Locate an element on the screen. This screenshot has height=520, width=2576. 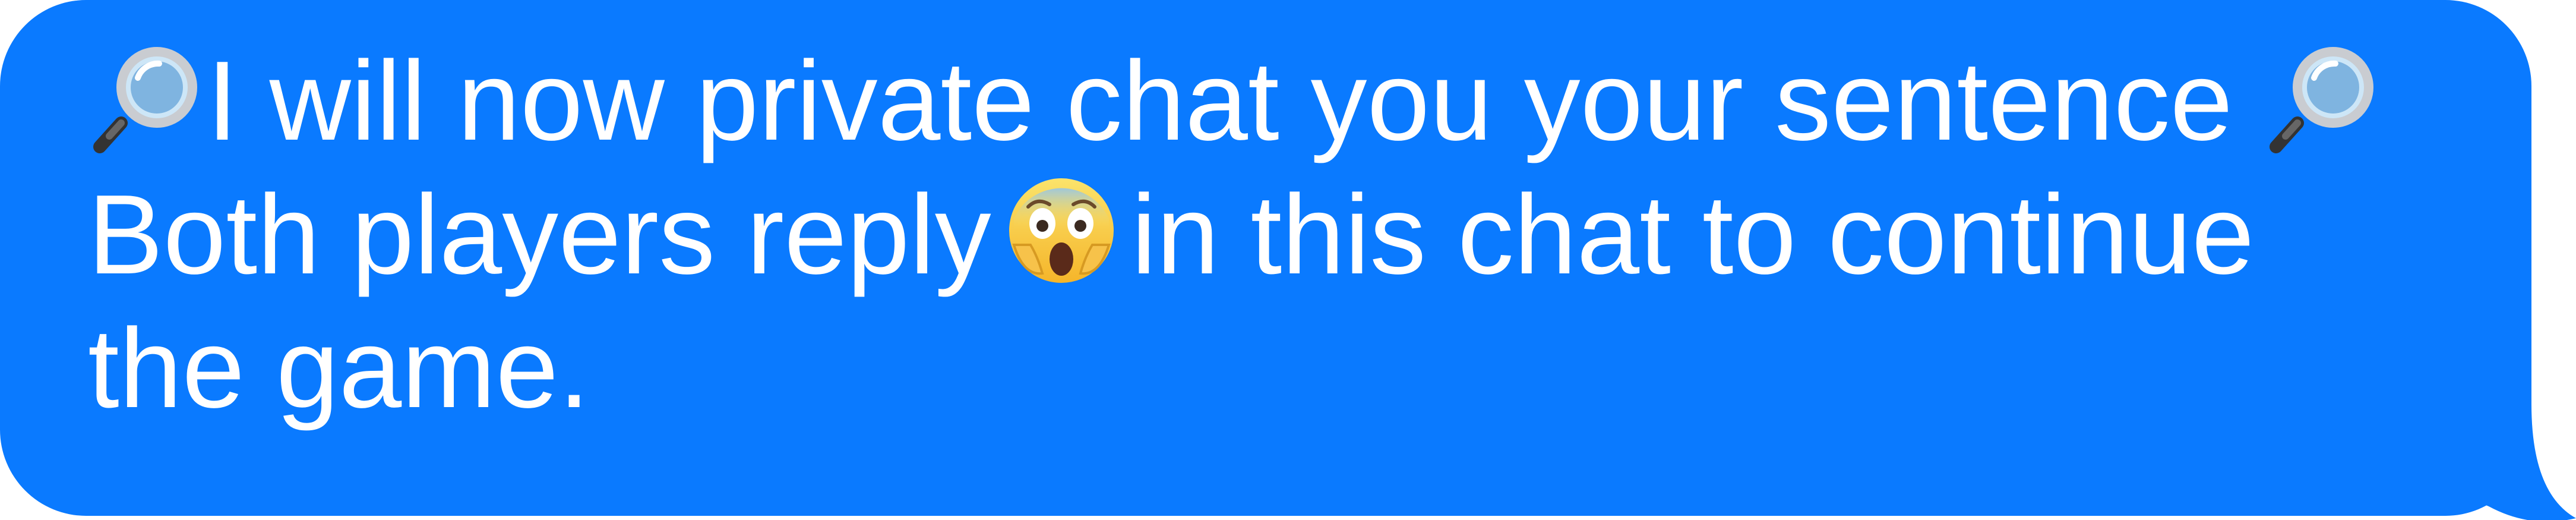
message-line-3-text: the game. is located at coordinates (339, 368).